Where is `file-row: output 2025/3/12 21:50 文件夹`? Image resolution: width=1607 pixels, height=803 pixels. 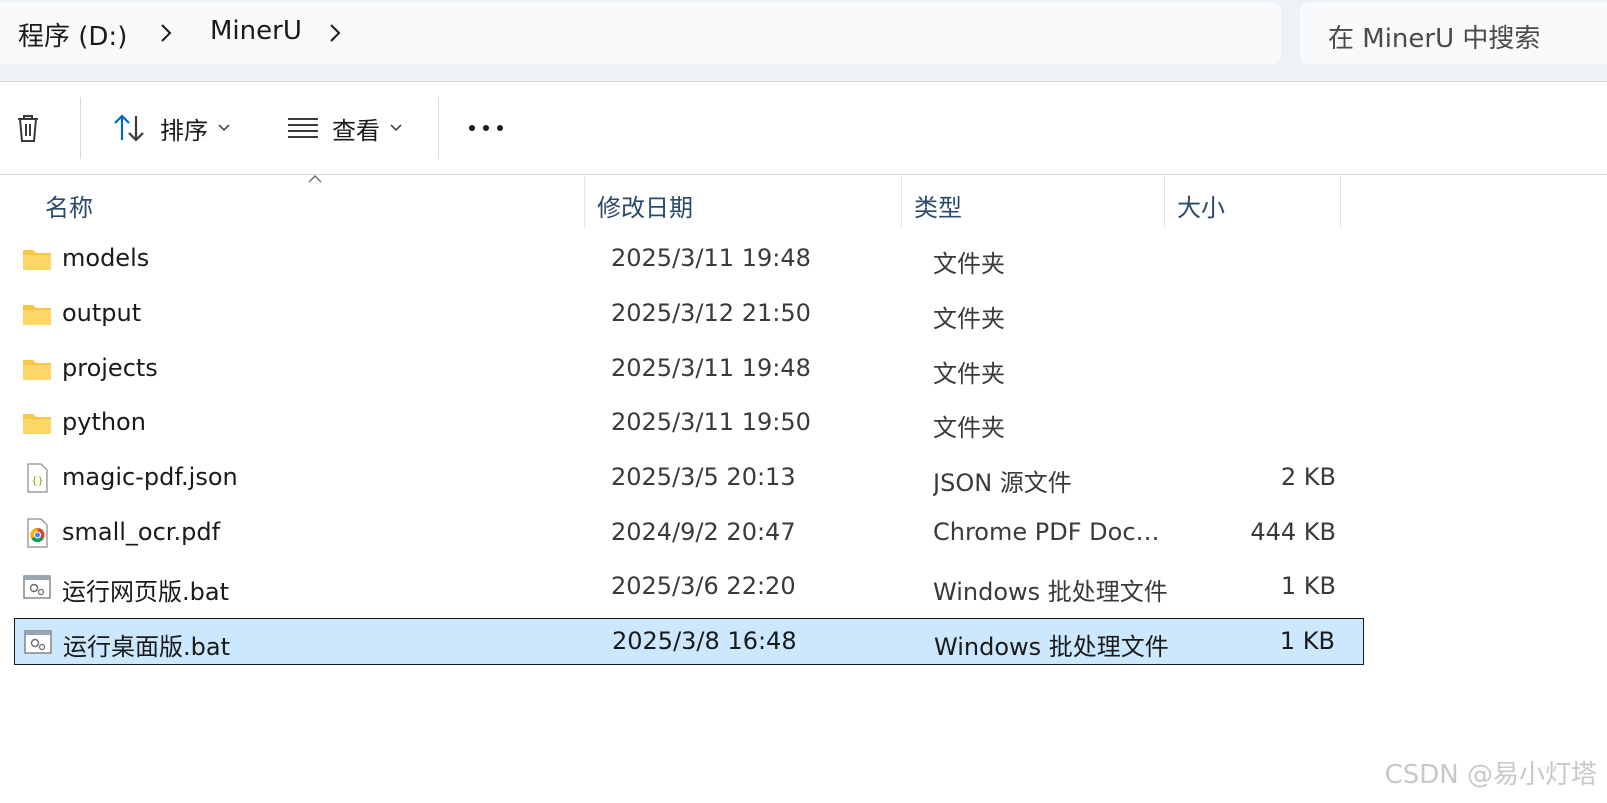
file-row: output 2025/3/12 21:50 文件夹 is located at coordinates (689, 314).